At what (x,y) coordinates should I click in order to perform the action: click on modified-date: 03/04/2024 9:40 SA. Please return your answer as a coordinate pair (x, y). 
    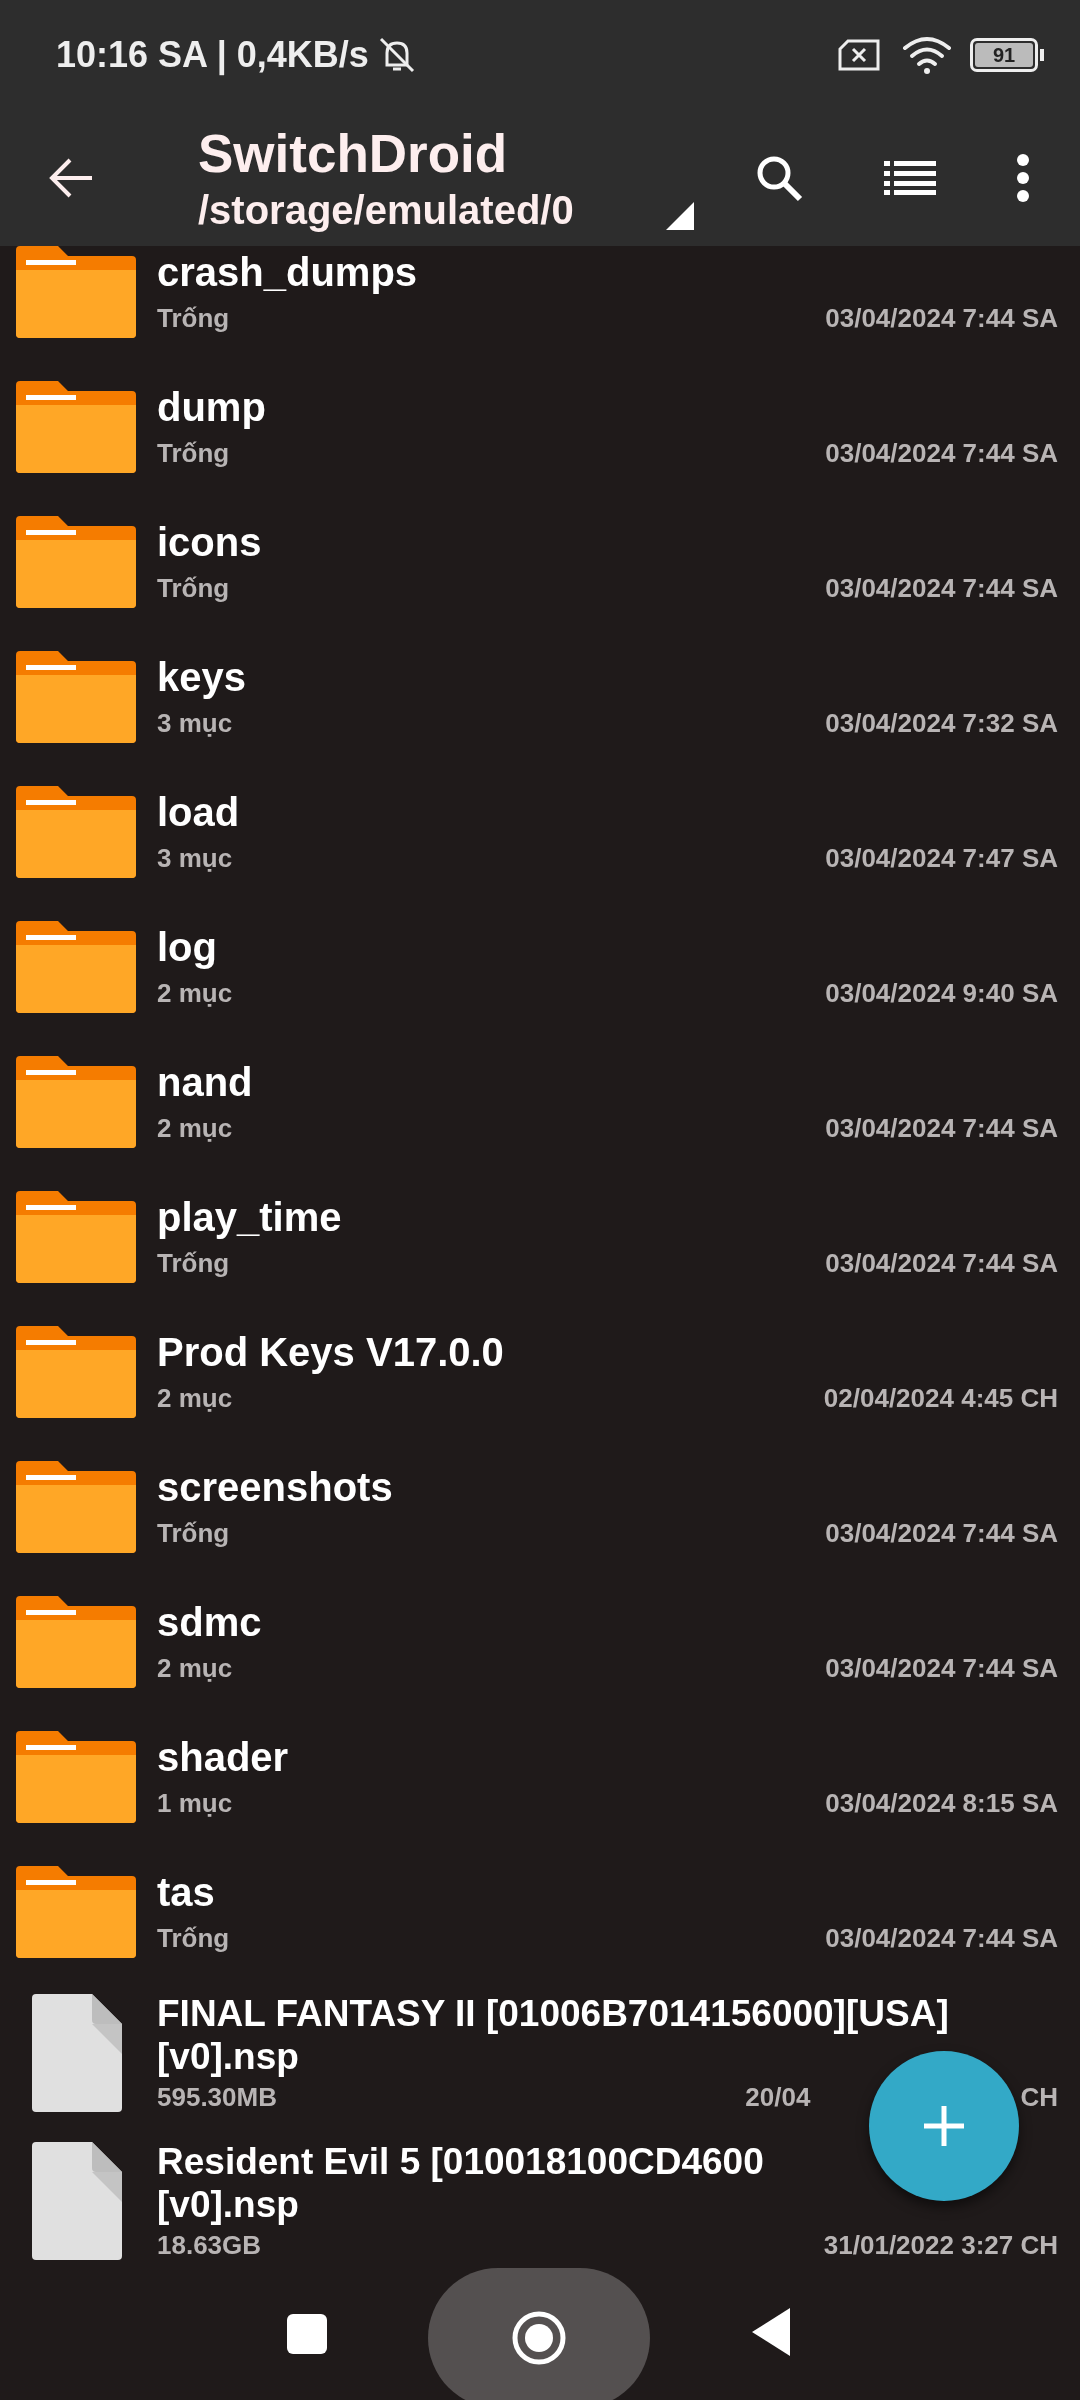
    Looking at the image, I should click on (941, 993).